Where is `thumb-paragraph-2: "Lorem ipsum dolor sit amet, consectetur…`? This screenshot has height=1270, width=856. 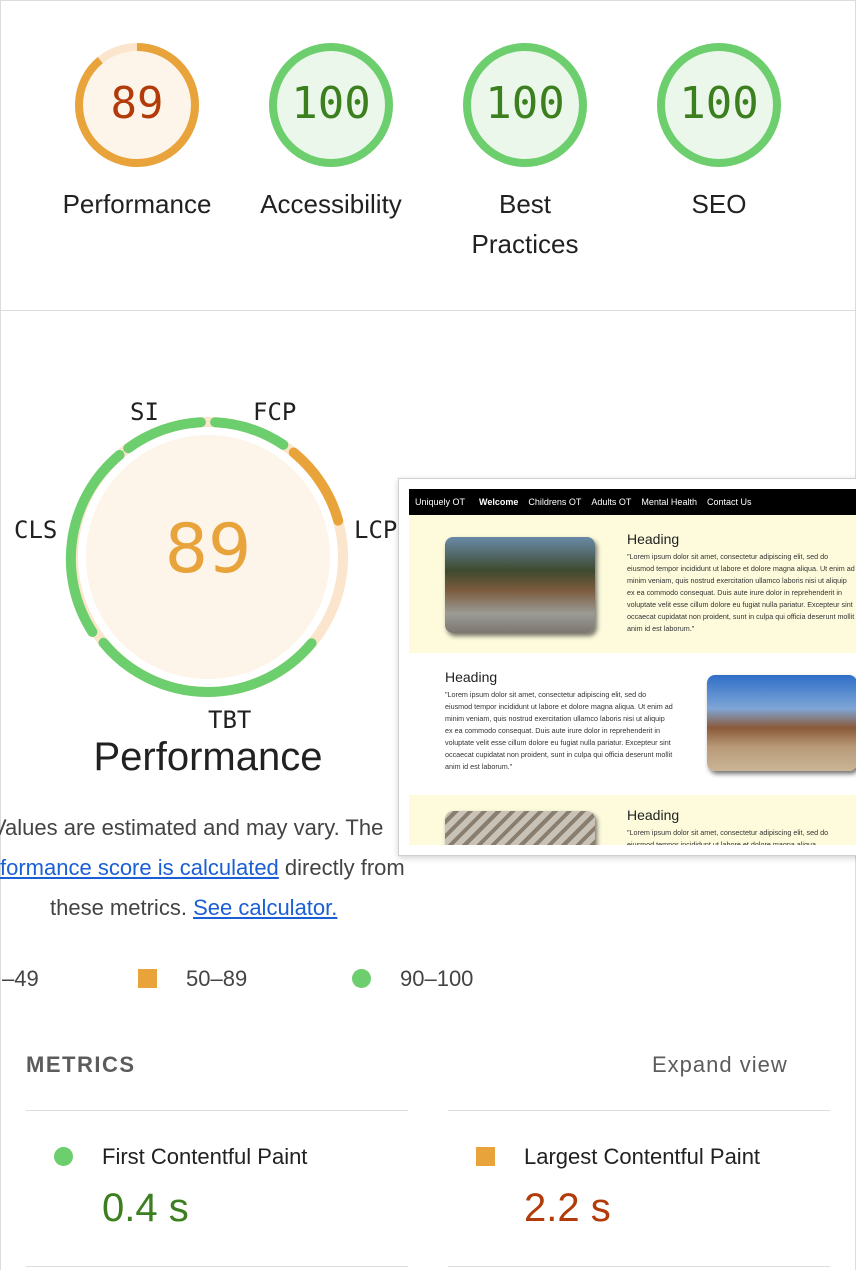
thumb-paragraph-2: "Lorem ipsum dolor sit amet, consectetur… is located at coordinates (559, 730).